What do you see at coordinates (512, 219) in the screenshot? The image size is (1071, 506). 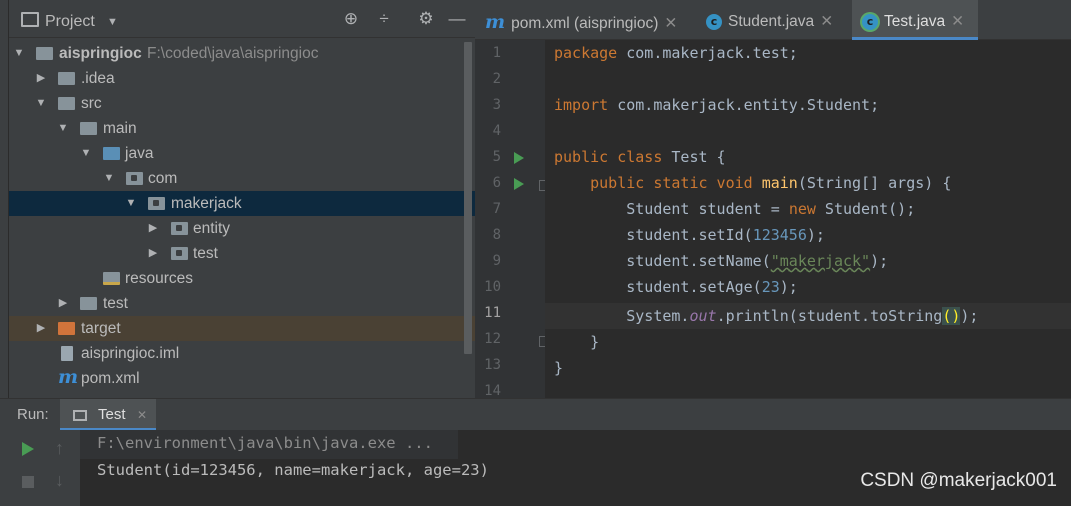 I see `editor-gutter: 1 2 3 4 5 6 7 8 9 10 11 12 13 14` at bounding box center [512, 219].